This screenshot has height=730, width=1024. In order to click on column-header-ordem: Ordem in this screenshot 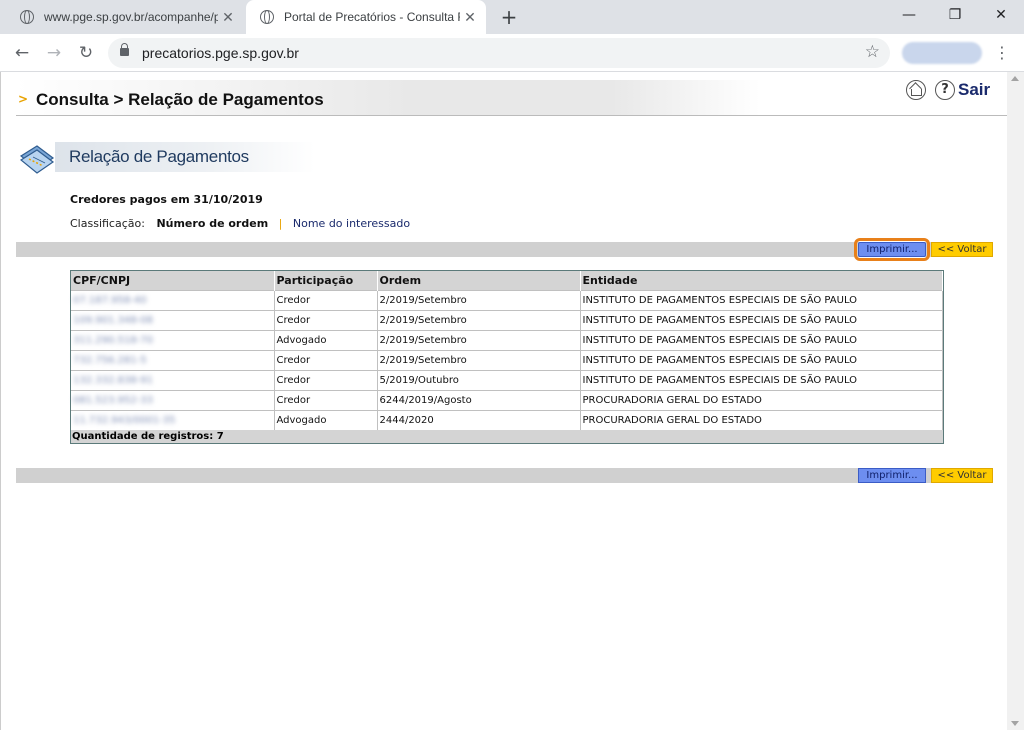, I will do `click(479, 280)`.